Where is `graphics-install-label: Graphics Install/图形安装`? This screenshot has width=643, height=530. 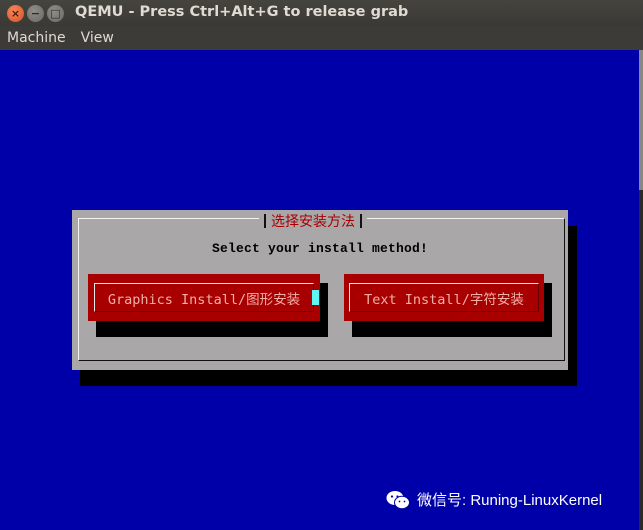
graphics-install-label: Graphics Install/图形安装 is located at coordinates (204, 297).